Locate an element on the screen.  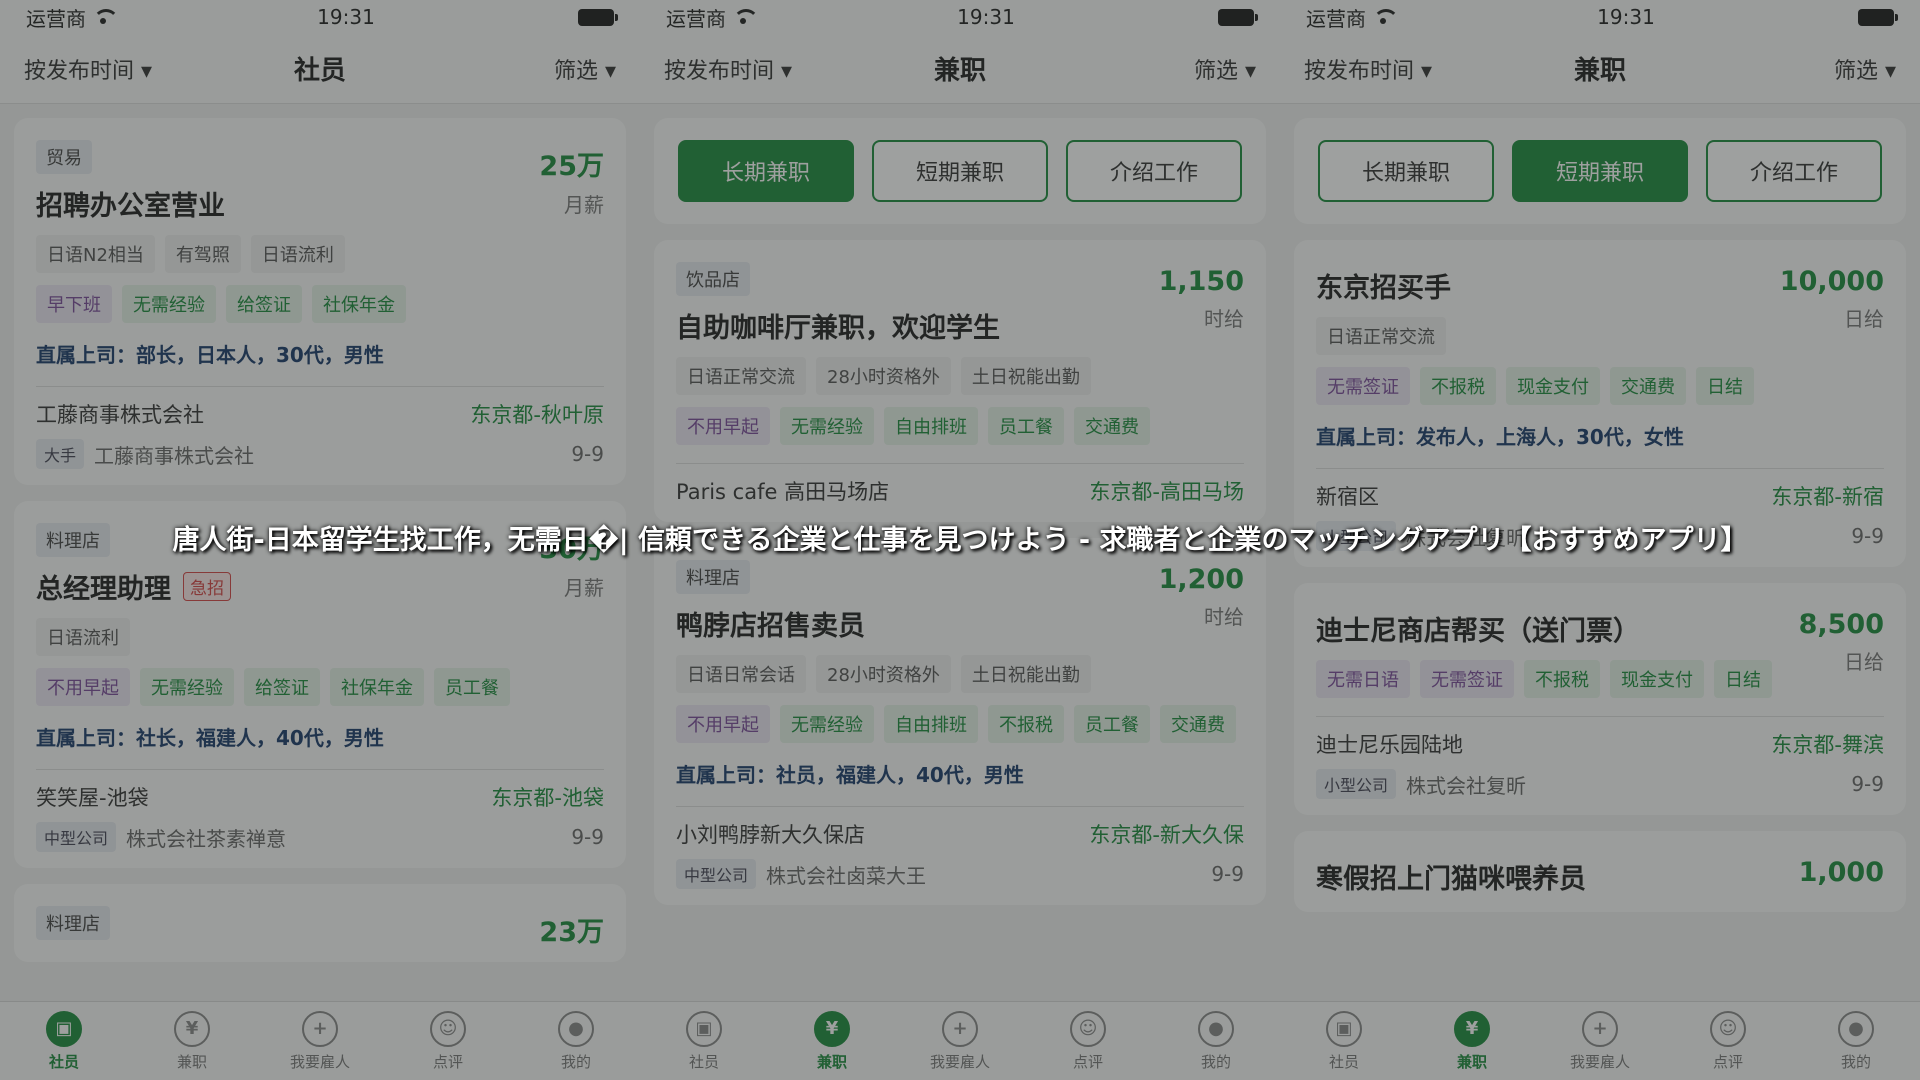
company-fullname: 株式会社复昕 is located at coordinates (1466, 785).